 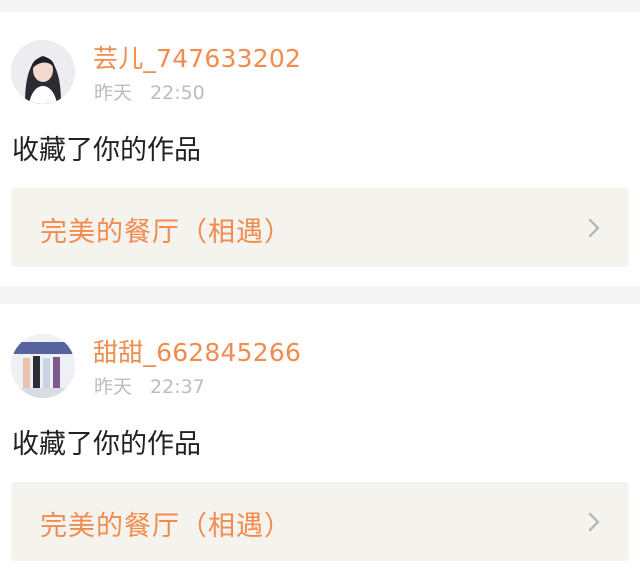 What do you see at coordinates (197, 351) in the screenshot?
I see `username: 甜甜_662845266` at bounding box center [197, 351].